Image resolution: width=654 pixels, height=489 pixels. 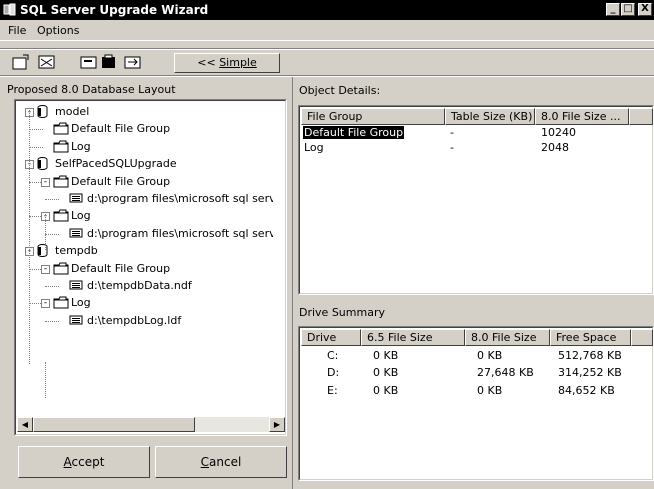 I want to click on tree-horizontal-scrollbar: ◀ ▶, so click(x=151, y=424).